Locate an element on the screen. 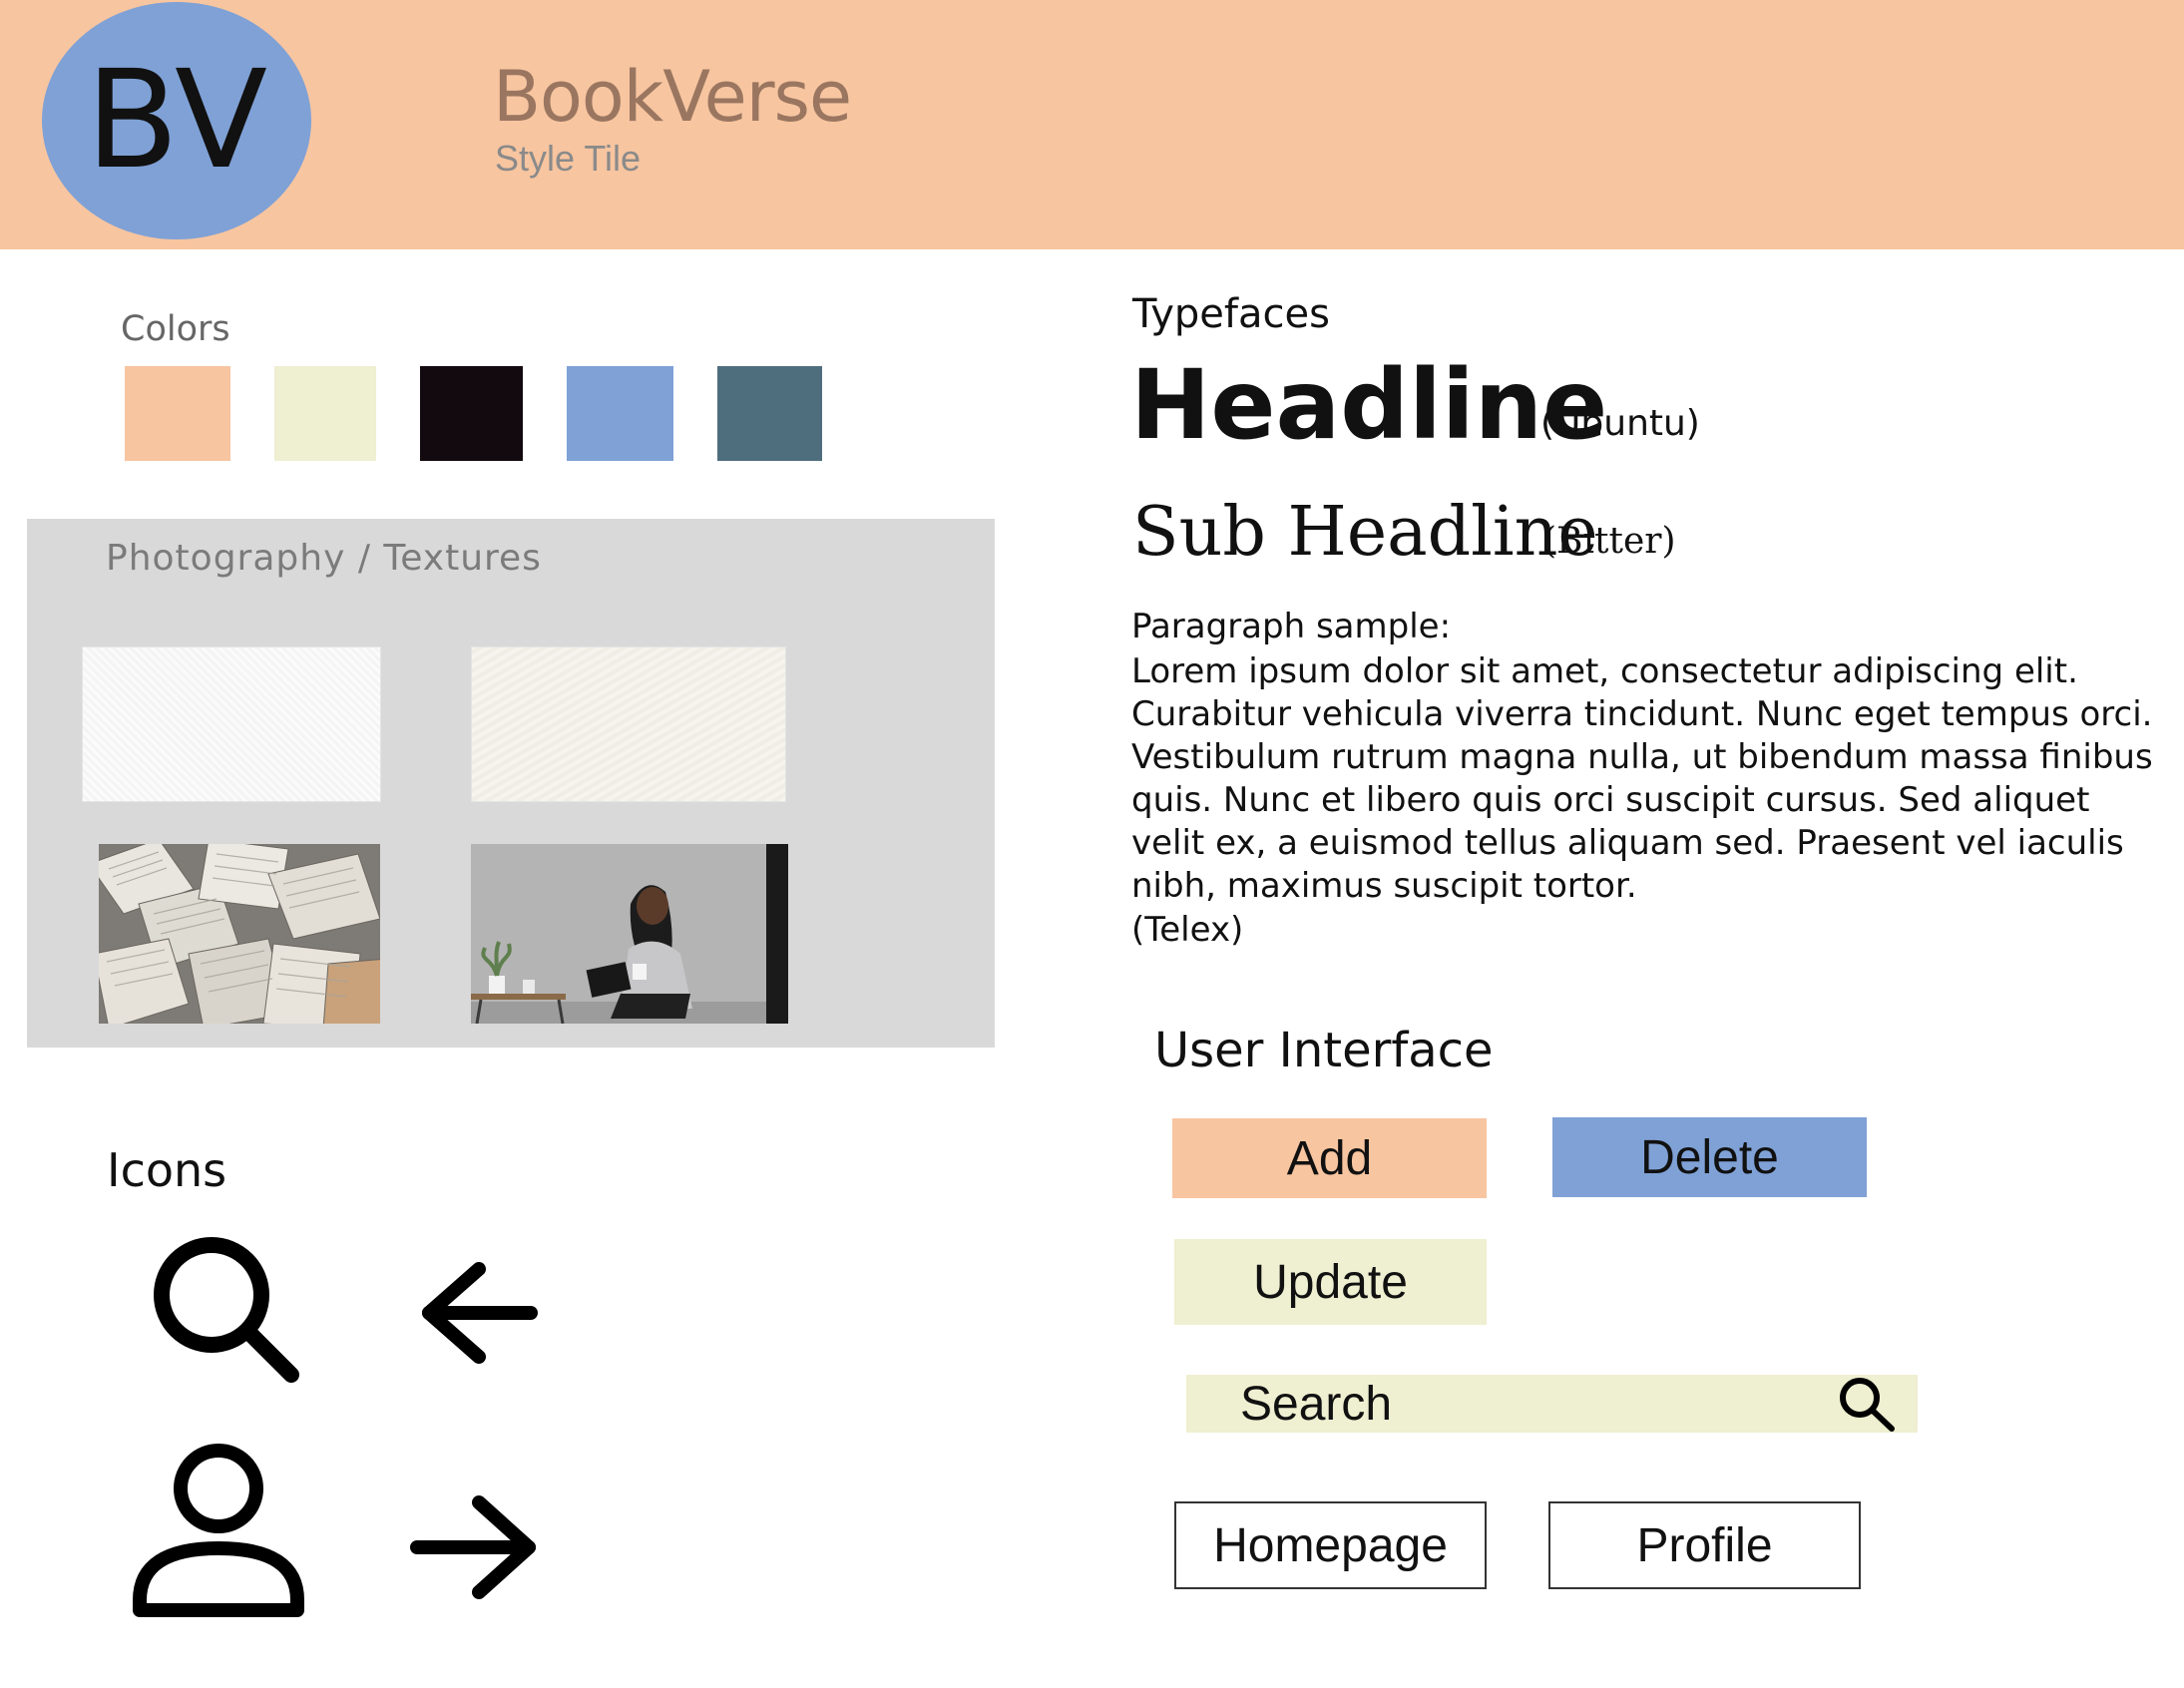 This screenshot has height=1688, width=2184. headline-font-name: (Ubuntu) is located at coordinates (1620, 423).